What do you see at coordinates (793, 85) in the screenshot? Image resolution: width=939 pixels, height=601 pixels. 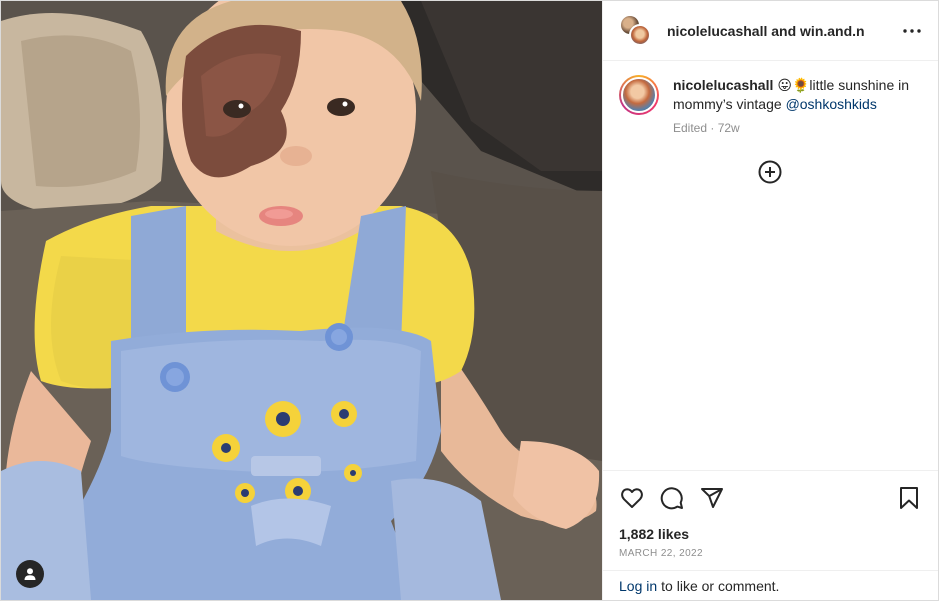 I see `caption-emojis: 😛🌻` at bounding box center [793, 85].